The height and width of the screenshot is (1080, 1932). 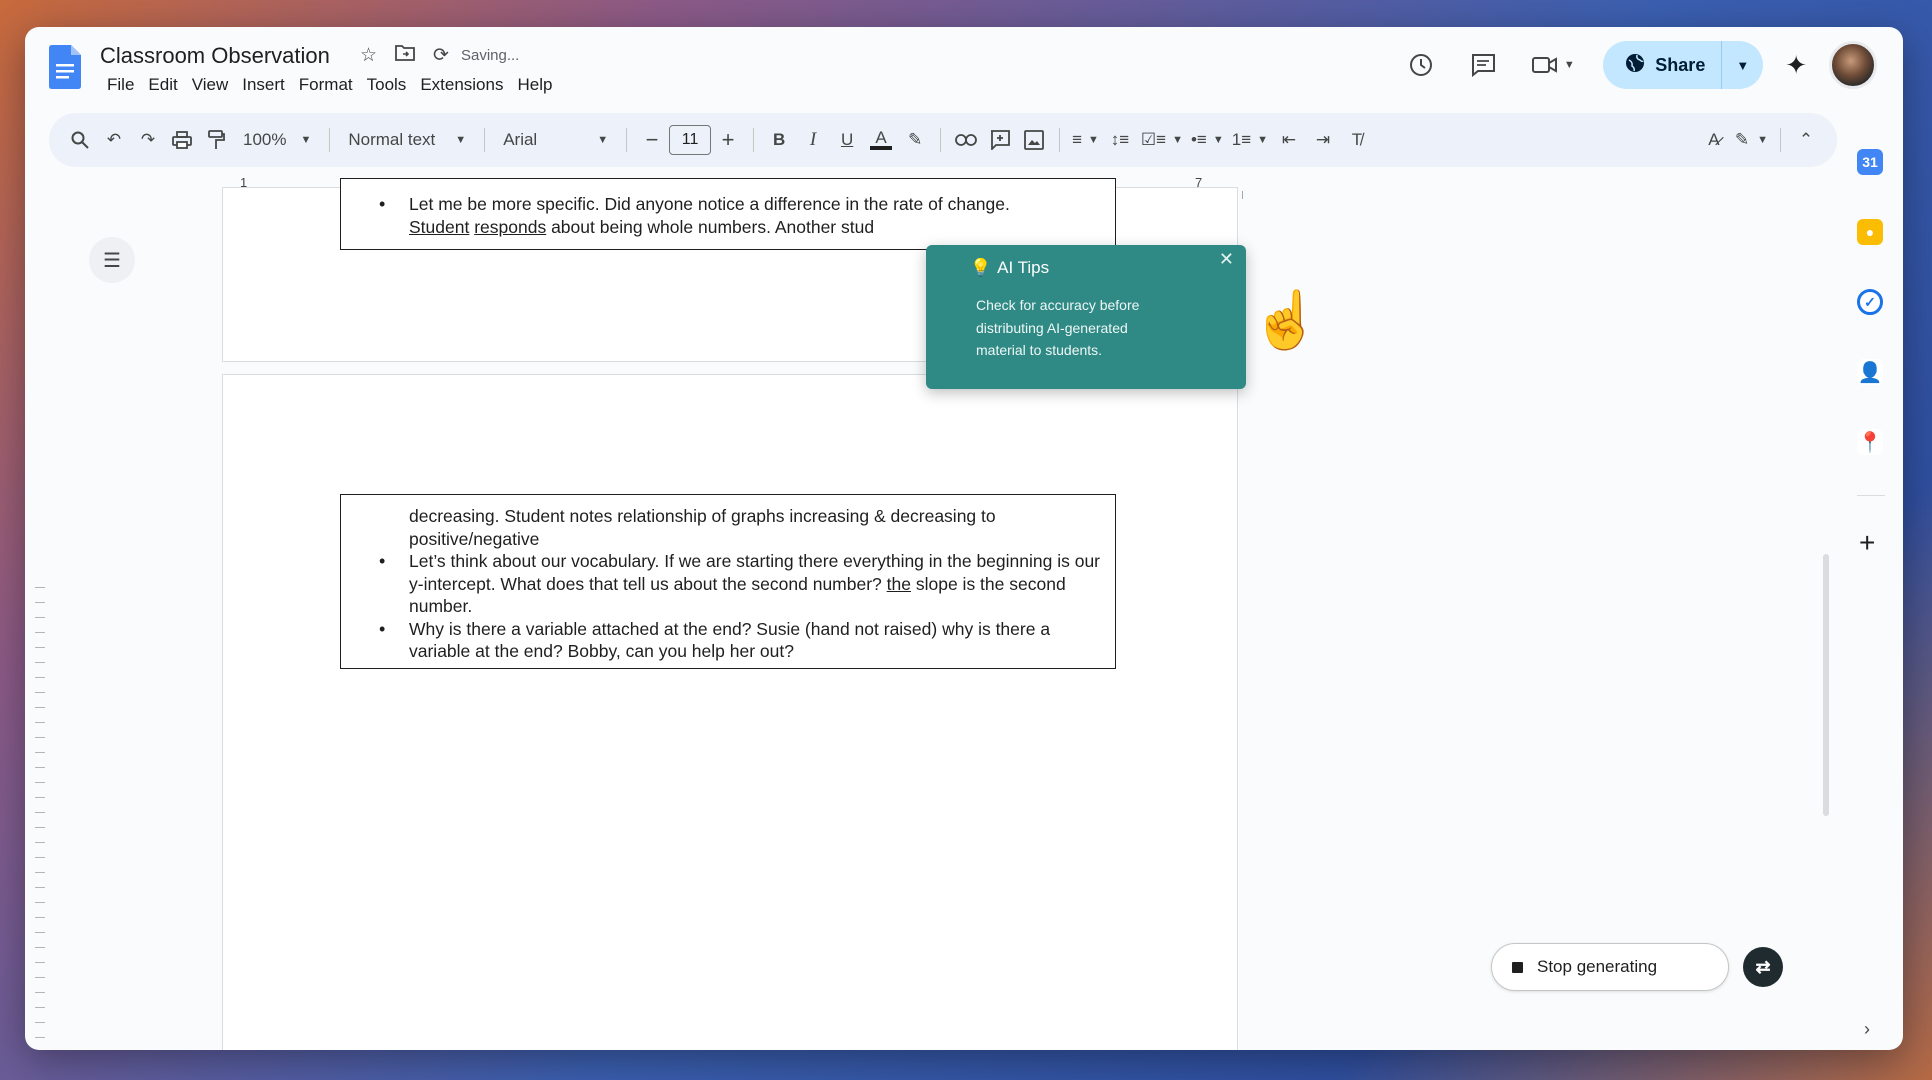 What do you see at coordinates (461, 85) in the screenshot?
I see `menu-extensions: Extensions` at bounding box center [461, 85].